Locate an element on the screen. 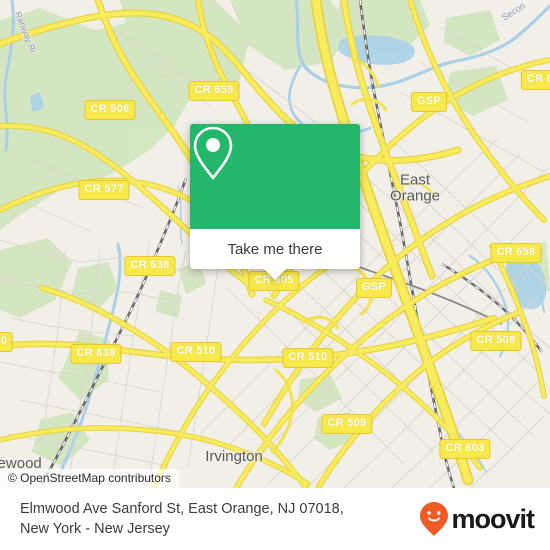 The height and width of the screenshot is (550, 550). road-shield: CR 6 is located at coordinates (535, 80).